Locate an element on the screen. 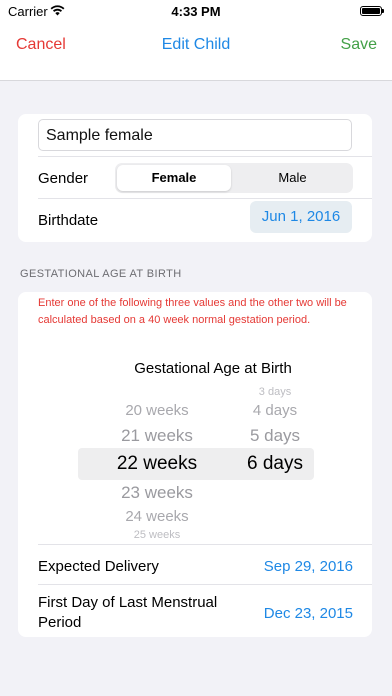 The image size is (392, 696). picker-days-item: 5 days is located at coordinates (275, 436).